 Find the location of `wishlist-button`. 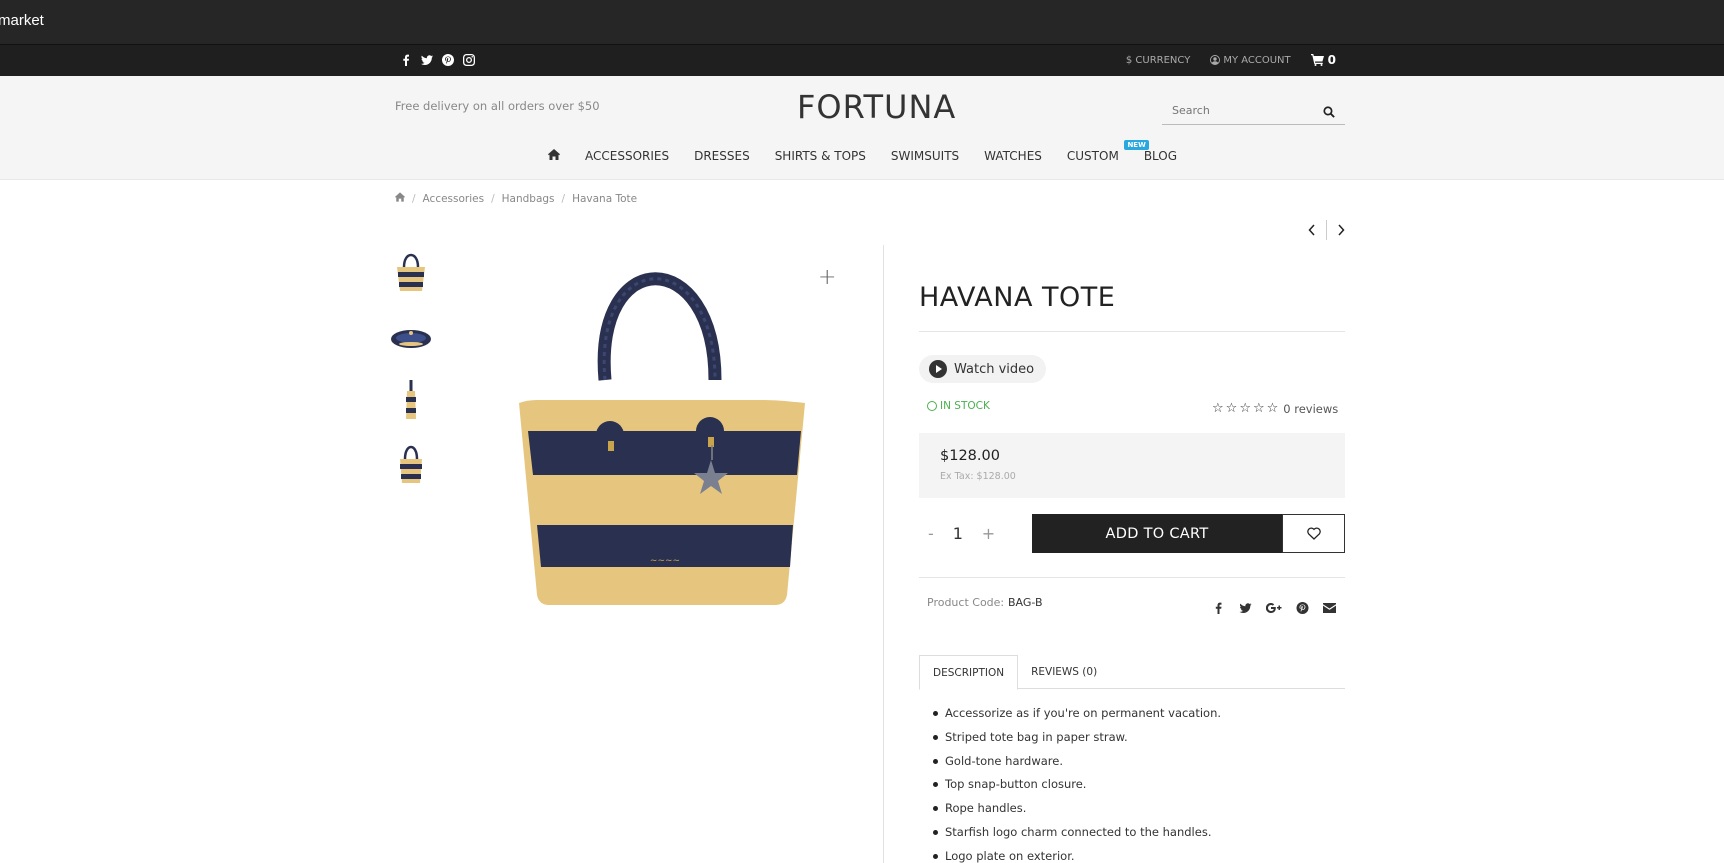

wishlist-button is located at coordinates (1313, 533).